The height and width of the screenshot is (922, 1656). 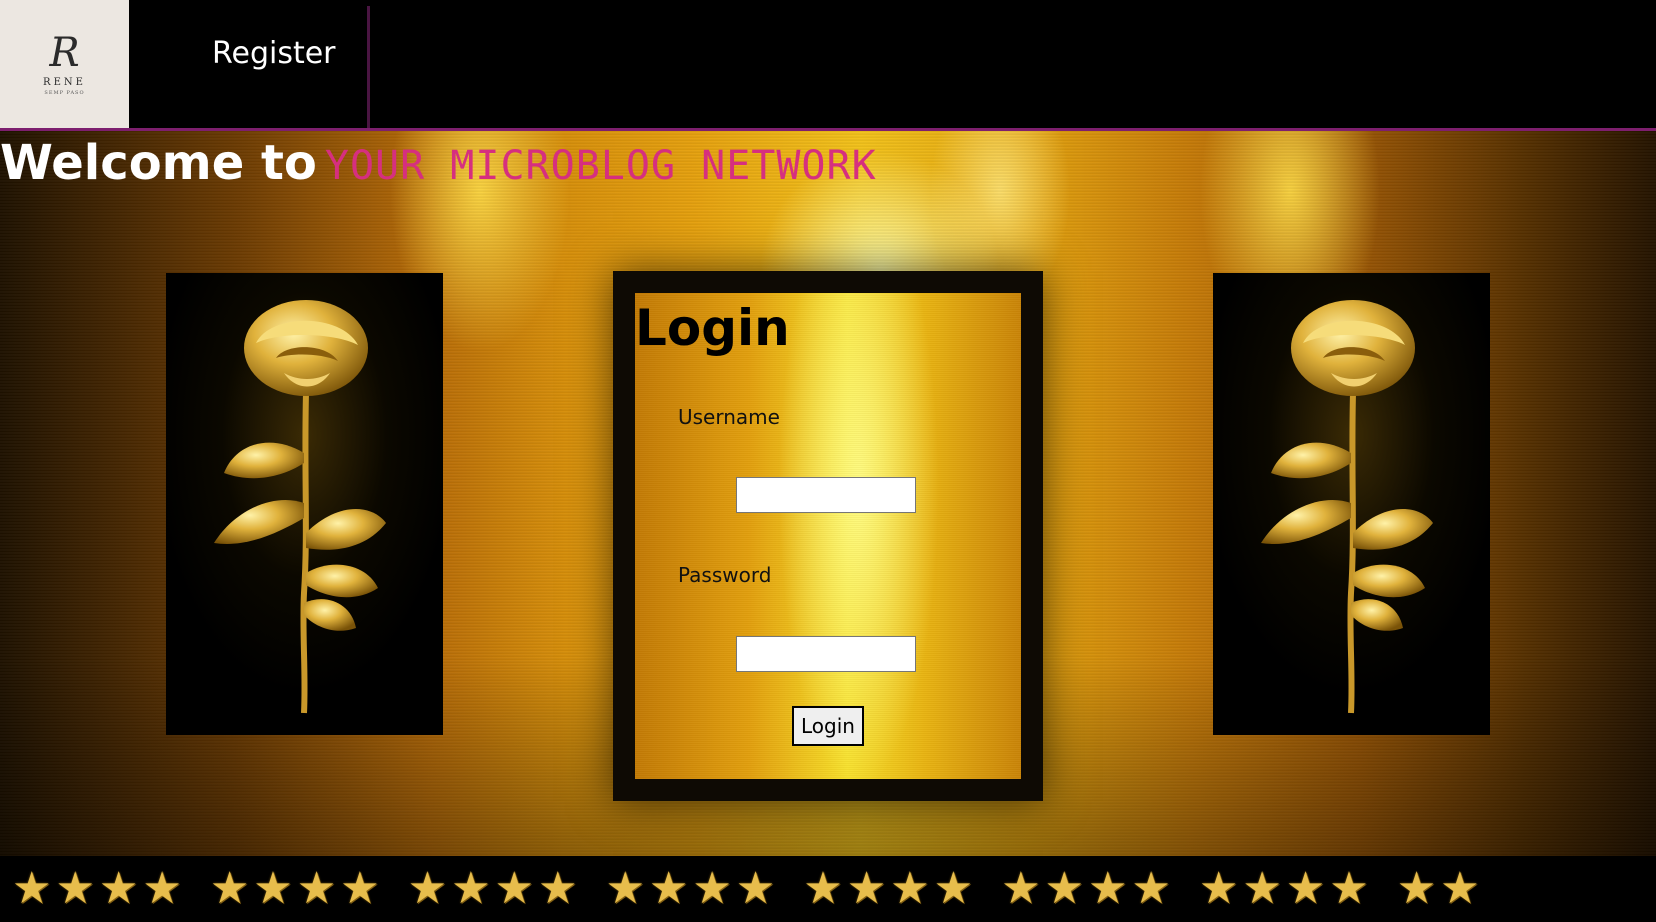 What do you see at coordinates (368, 67) in the screenshot?
I see `nav-divider` at bounding box center [368, 67].